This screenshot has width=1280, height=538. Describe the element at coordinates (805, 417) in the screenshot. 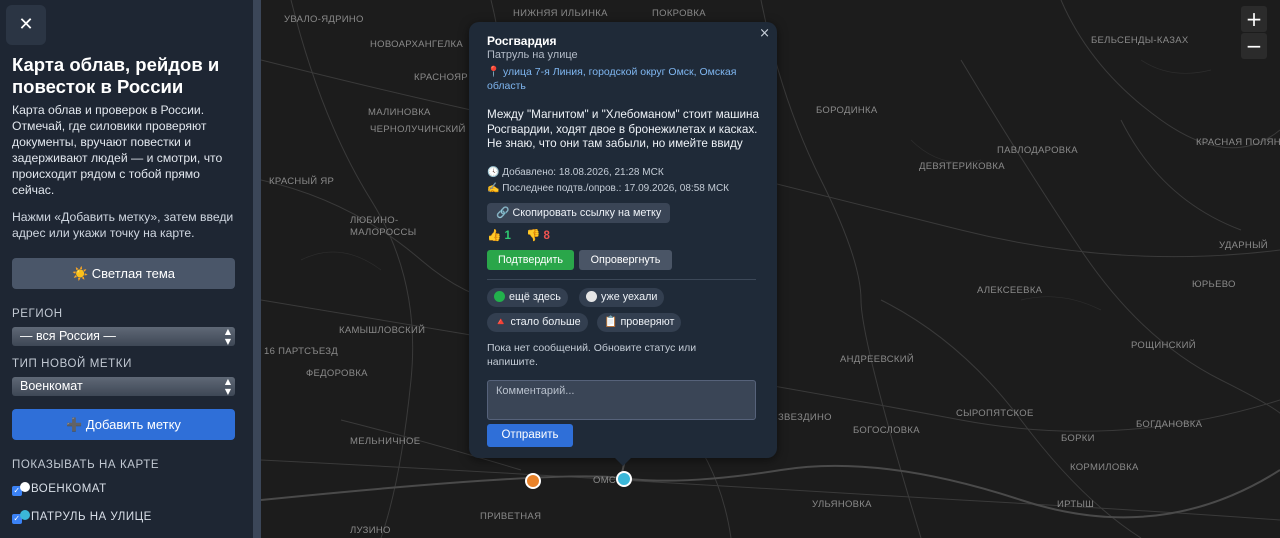

I see `map-label: ЗВЕЗДИНО` at that location.